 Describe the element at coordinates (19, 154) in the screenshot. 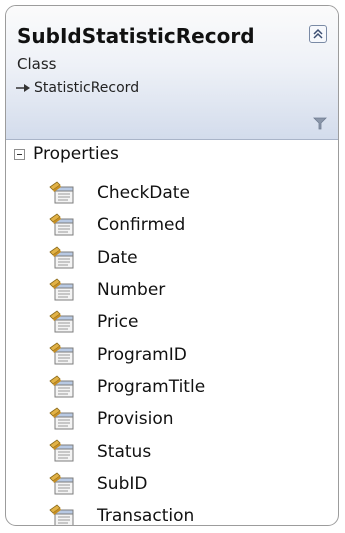

I see `collapse-minus-icon` at that location.